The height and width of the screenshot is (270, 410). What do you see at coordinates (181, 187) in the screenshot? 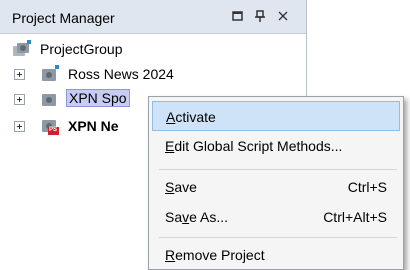
I see `menu-item-label: Save` at bounding box center [181, 187].